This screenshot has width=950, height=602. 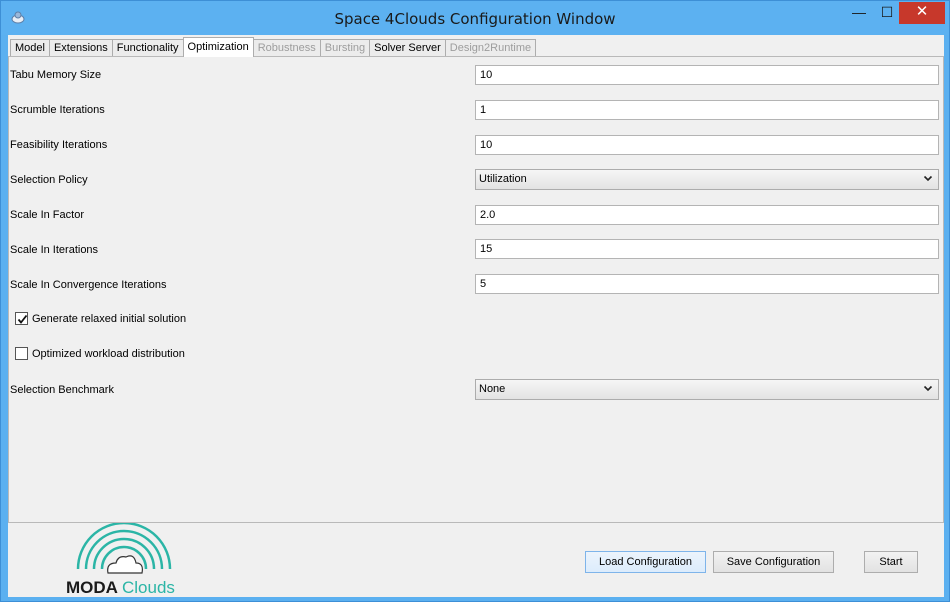 I want to click on tabu-memory-size-label: Tabu Memory Size, so click(x=56, y=75).